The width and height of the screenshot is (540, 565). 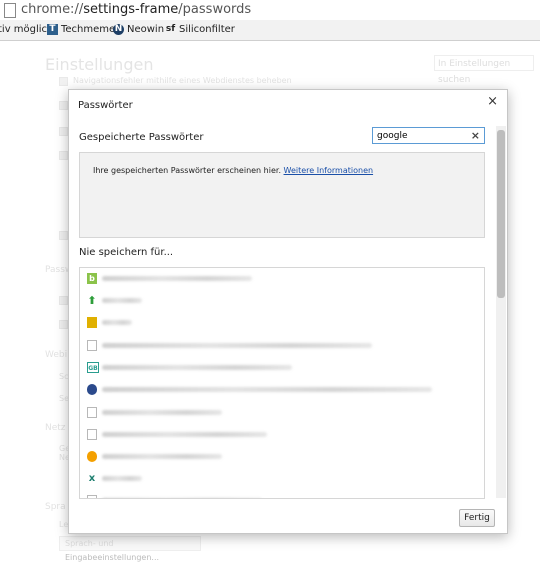 I want to click on clear-icon: ×, so click(x=475, y=135).